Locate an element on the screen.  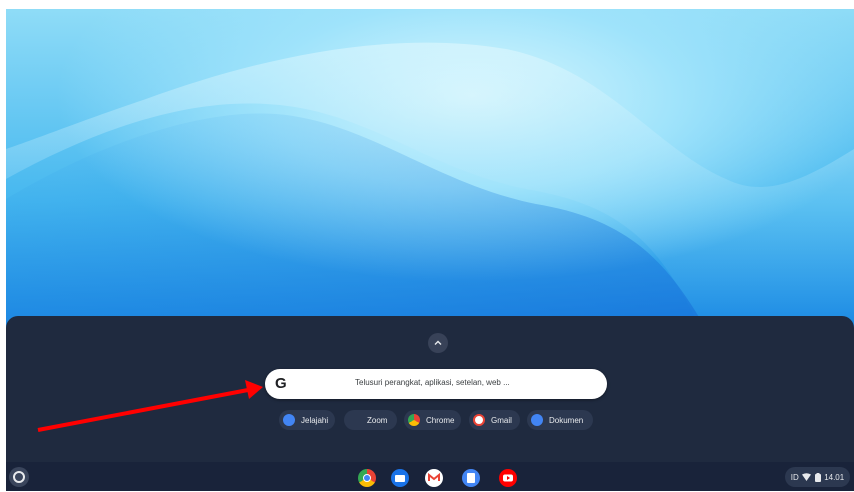
expand-launcher-button is located at coordinates (438, 343).